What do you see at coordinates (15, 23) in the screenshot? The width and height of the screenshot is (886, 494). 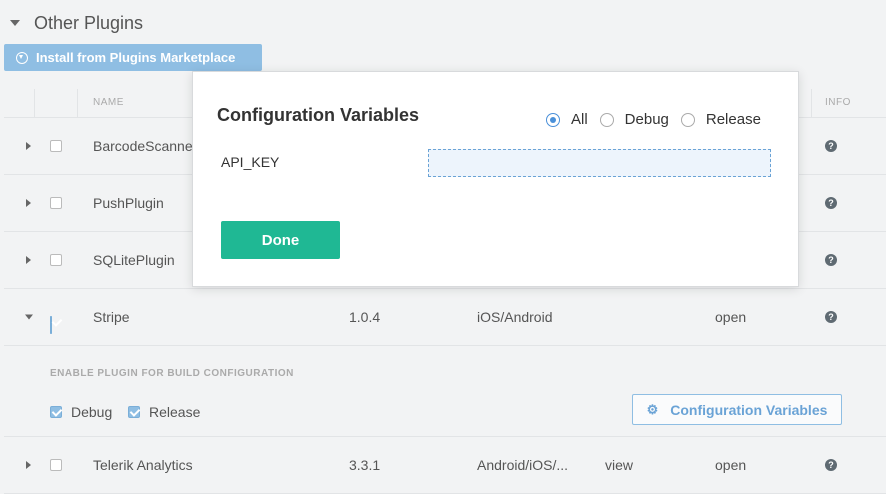 I see `caret-down-icon` at bounding box center [15, 23].